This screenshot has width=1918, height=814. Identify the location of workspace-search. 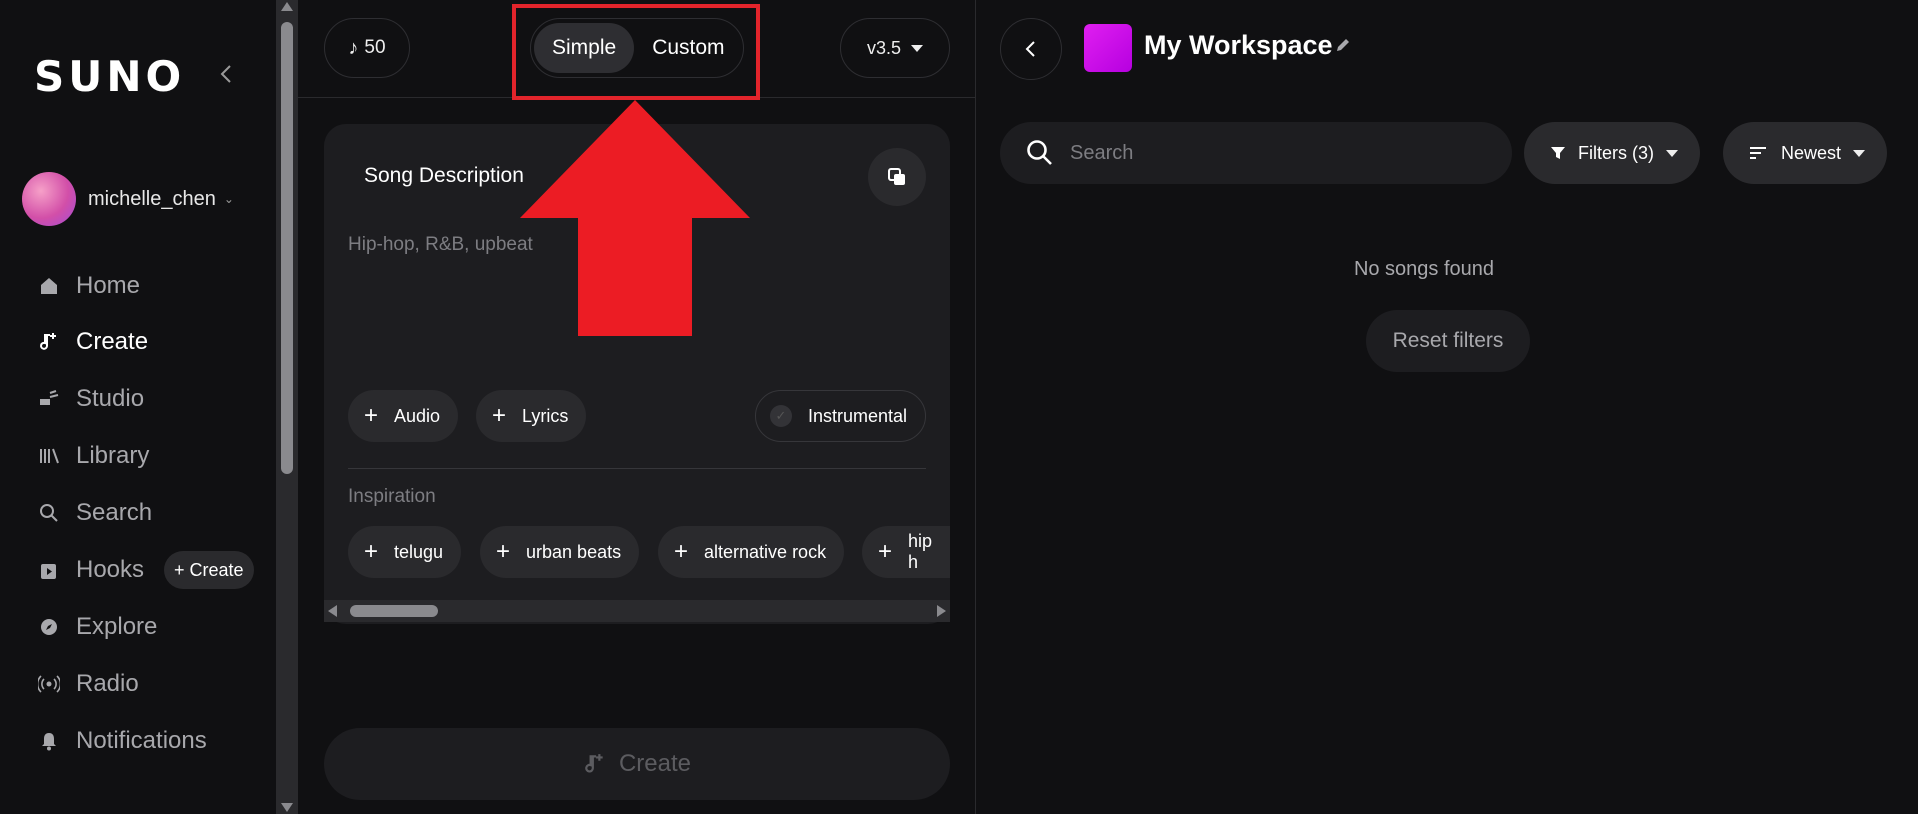
(1256, 153).